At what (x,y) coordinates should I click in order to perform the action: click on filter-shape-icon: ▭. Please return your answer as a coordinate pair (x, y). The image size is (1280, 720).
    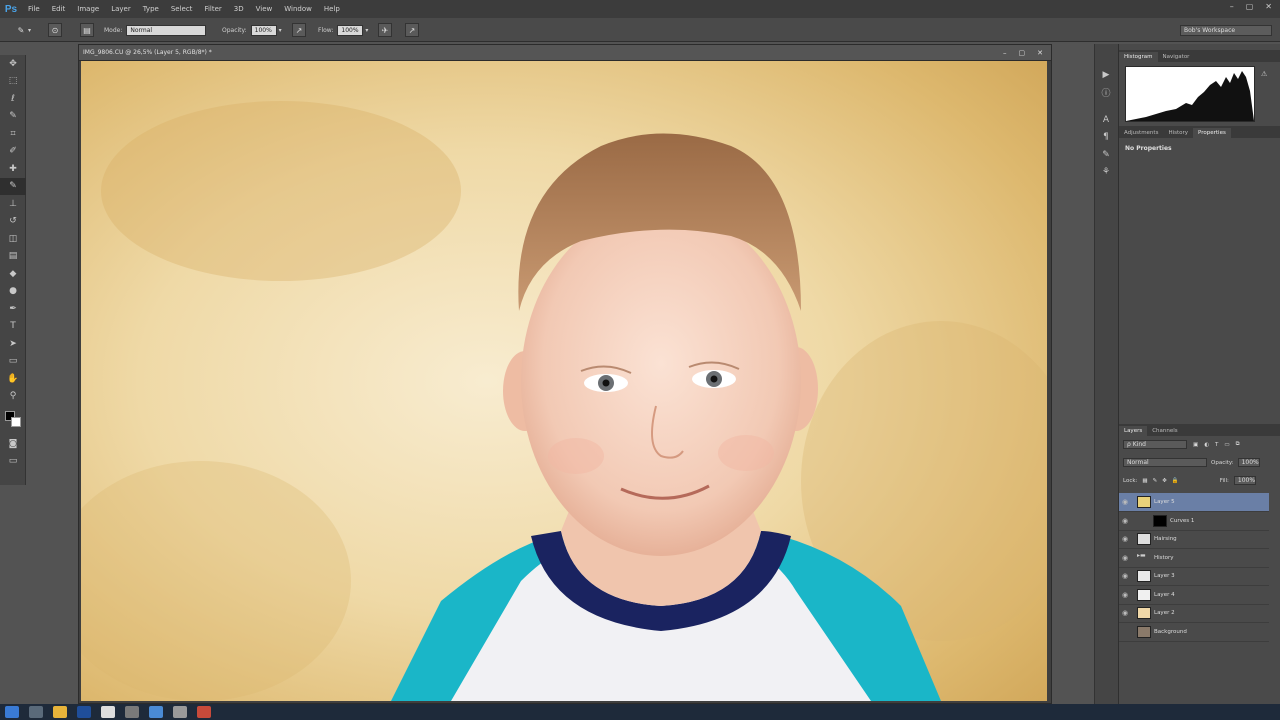
    Looking at the image, I should click on (1226, 445).